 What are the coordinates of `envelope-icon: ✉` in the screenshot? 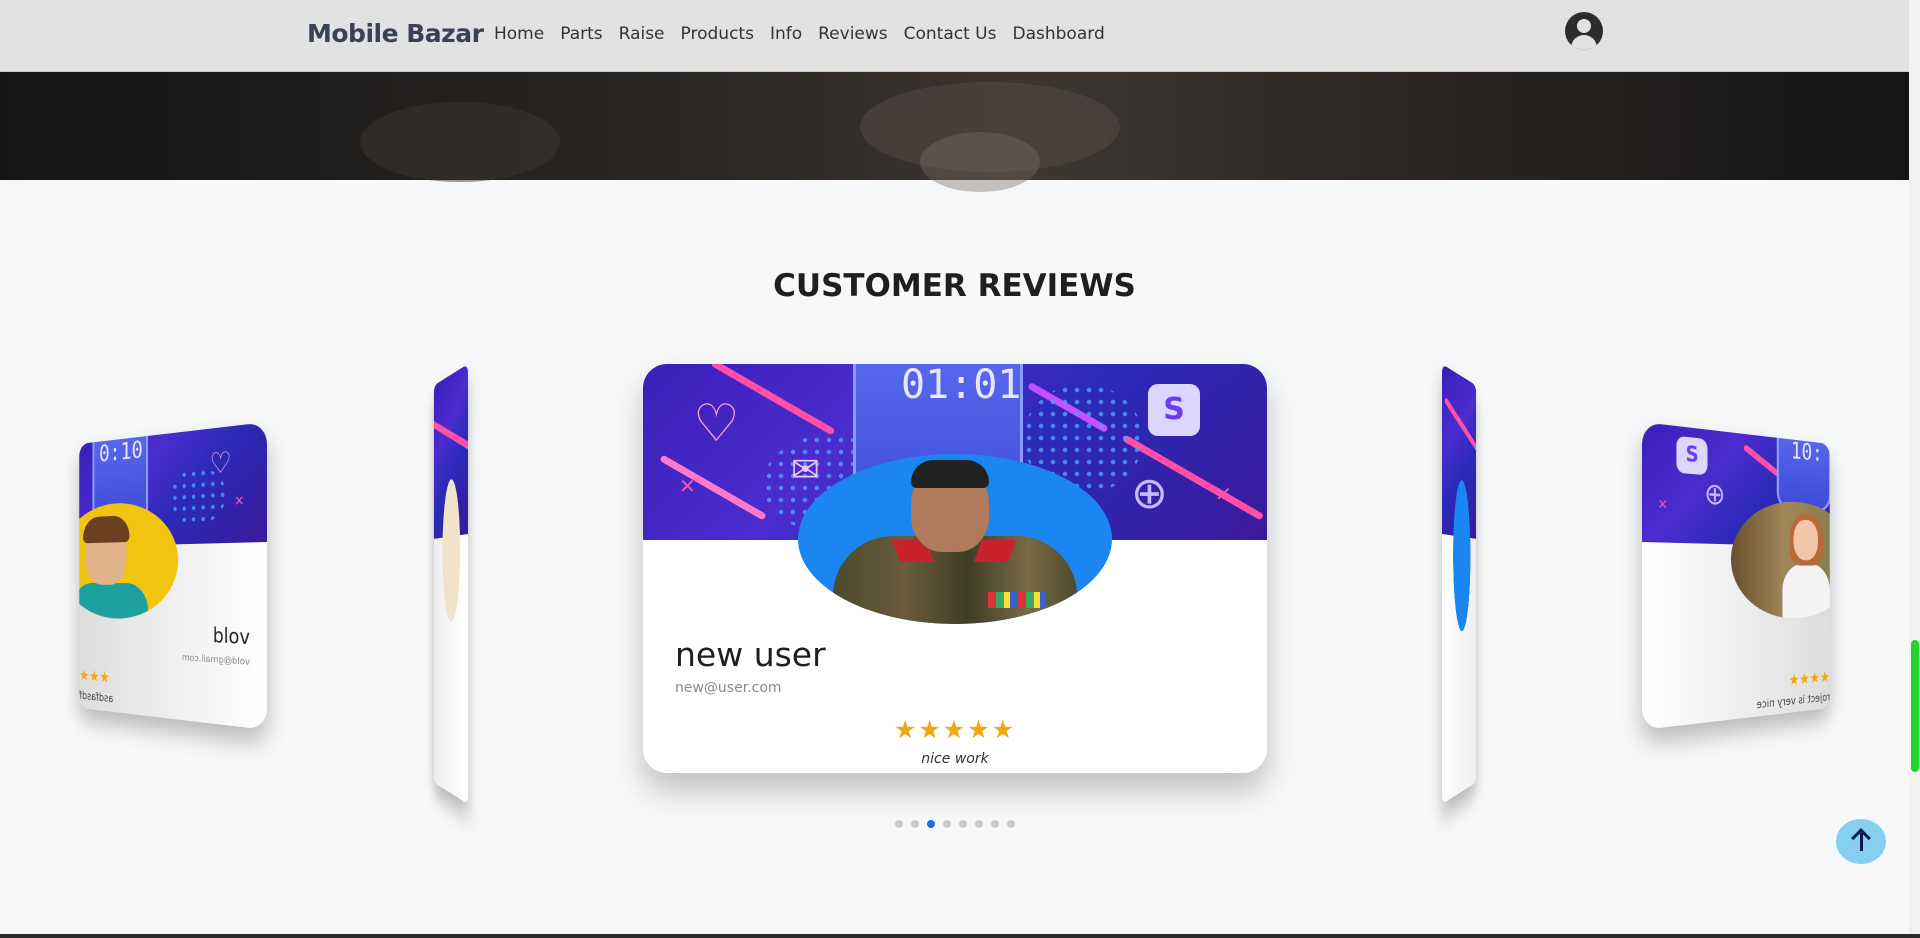 It's located at (805, 470).